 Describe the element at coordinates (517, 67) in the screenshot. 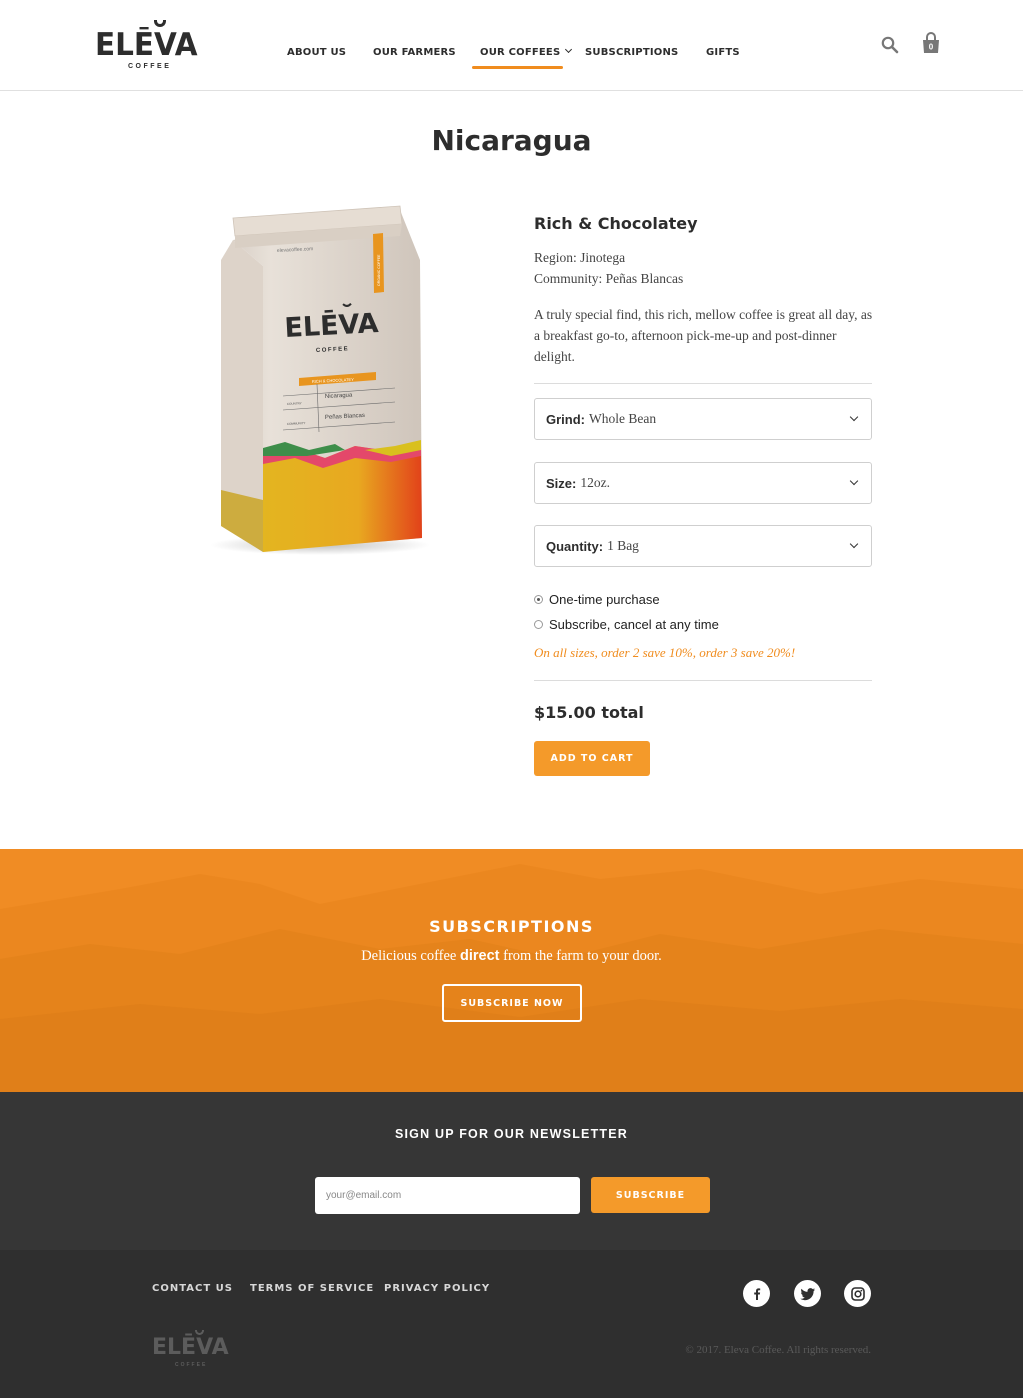

I see `nav-active-indicator` at that location.